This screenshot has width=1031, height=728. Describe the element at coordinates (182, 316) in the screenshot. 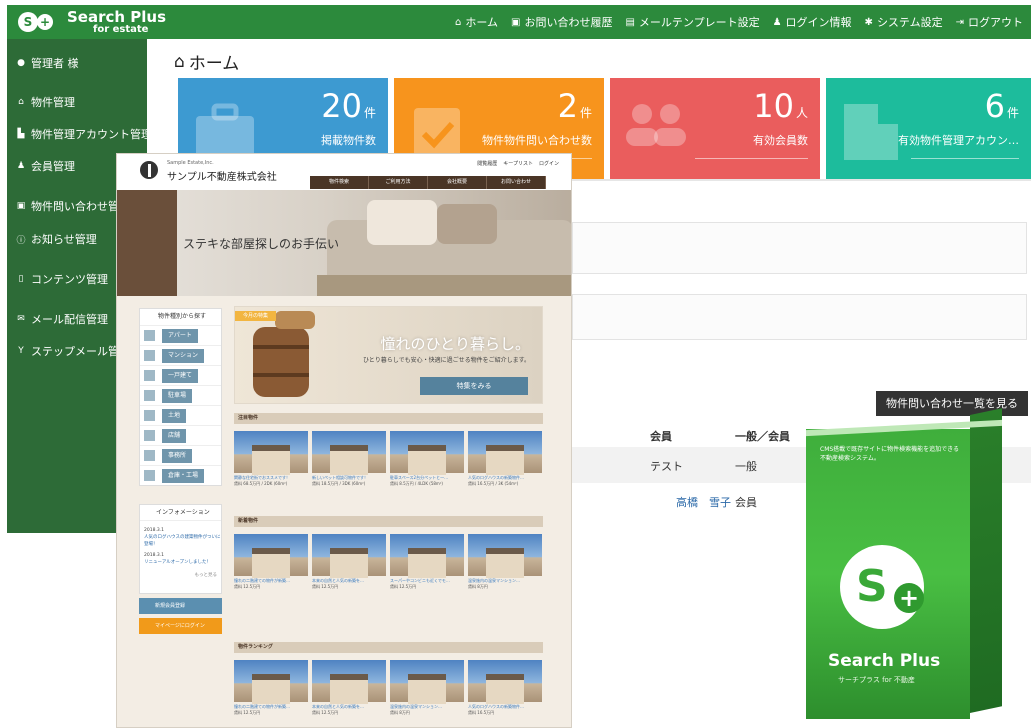

I see `category-title: 物件種別から探す` at that location.